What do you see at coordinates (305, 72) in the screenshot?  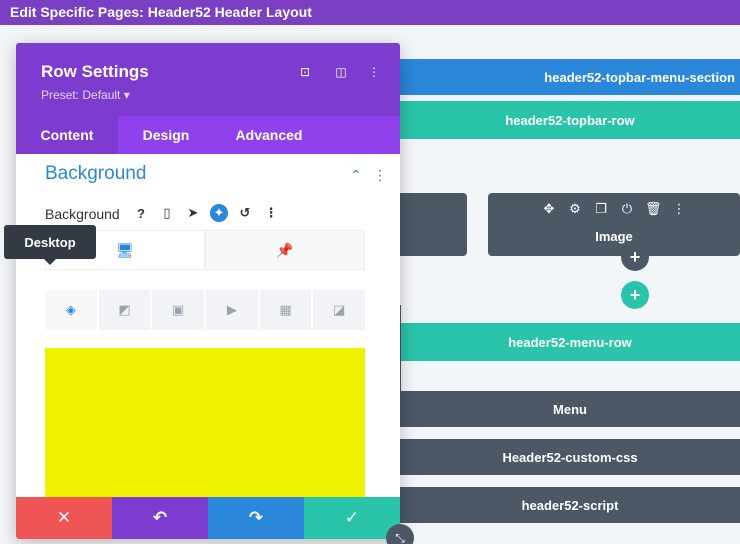 I see `focus-icon: ⊡` at bounding box center [305, 72].